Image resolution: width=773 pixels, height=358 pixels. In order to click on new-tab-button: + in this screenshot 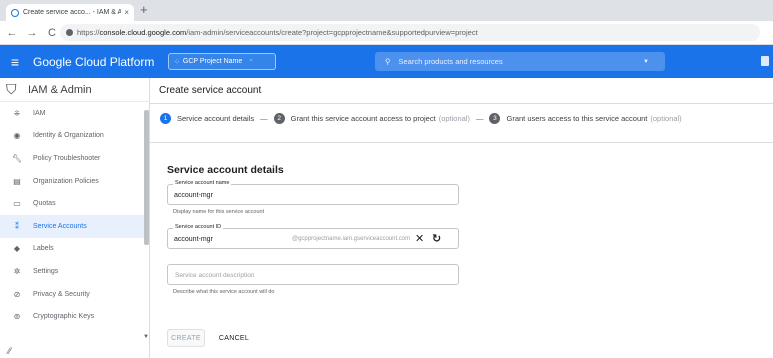, I will do `click(144, 9)`.